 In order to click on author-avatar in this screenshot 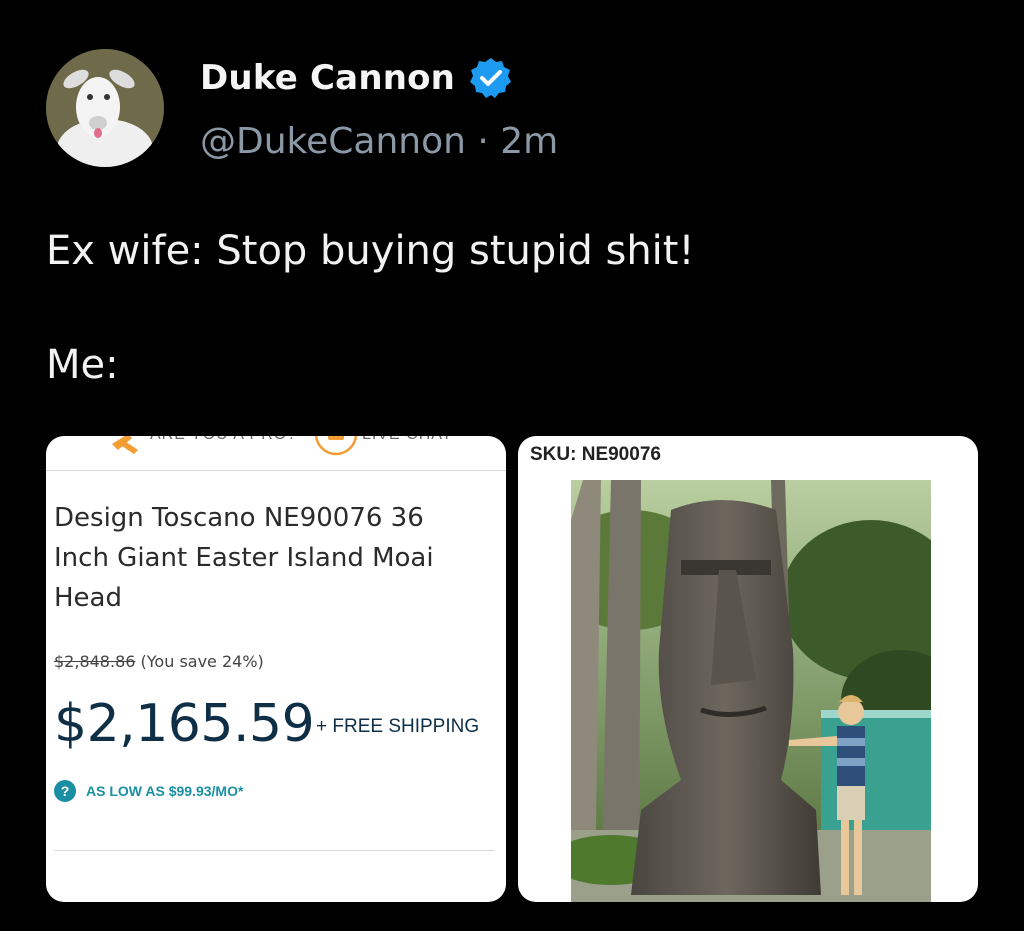, I will do `click(105, 108)`.